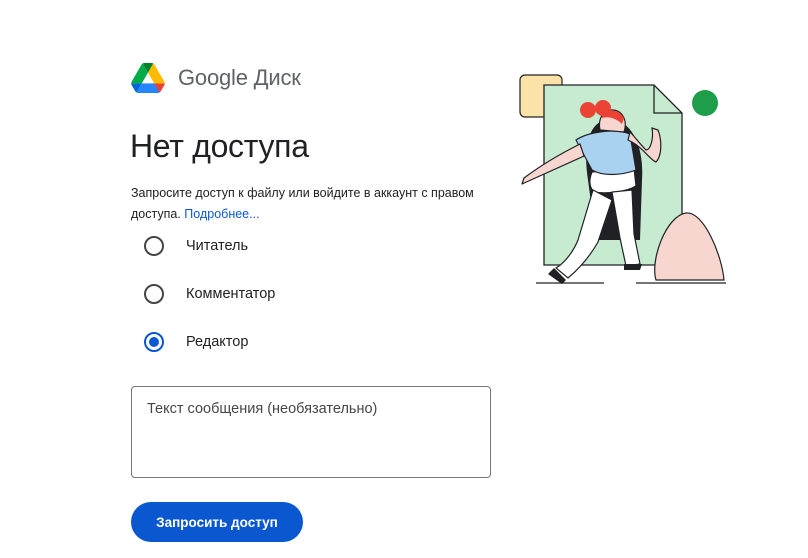 This screenshot has width=808, height=558. I want to click on message-input, so click(311, 432).